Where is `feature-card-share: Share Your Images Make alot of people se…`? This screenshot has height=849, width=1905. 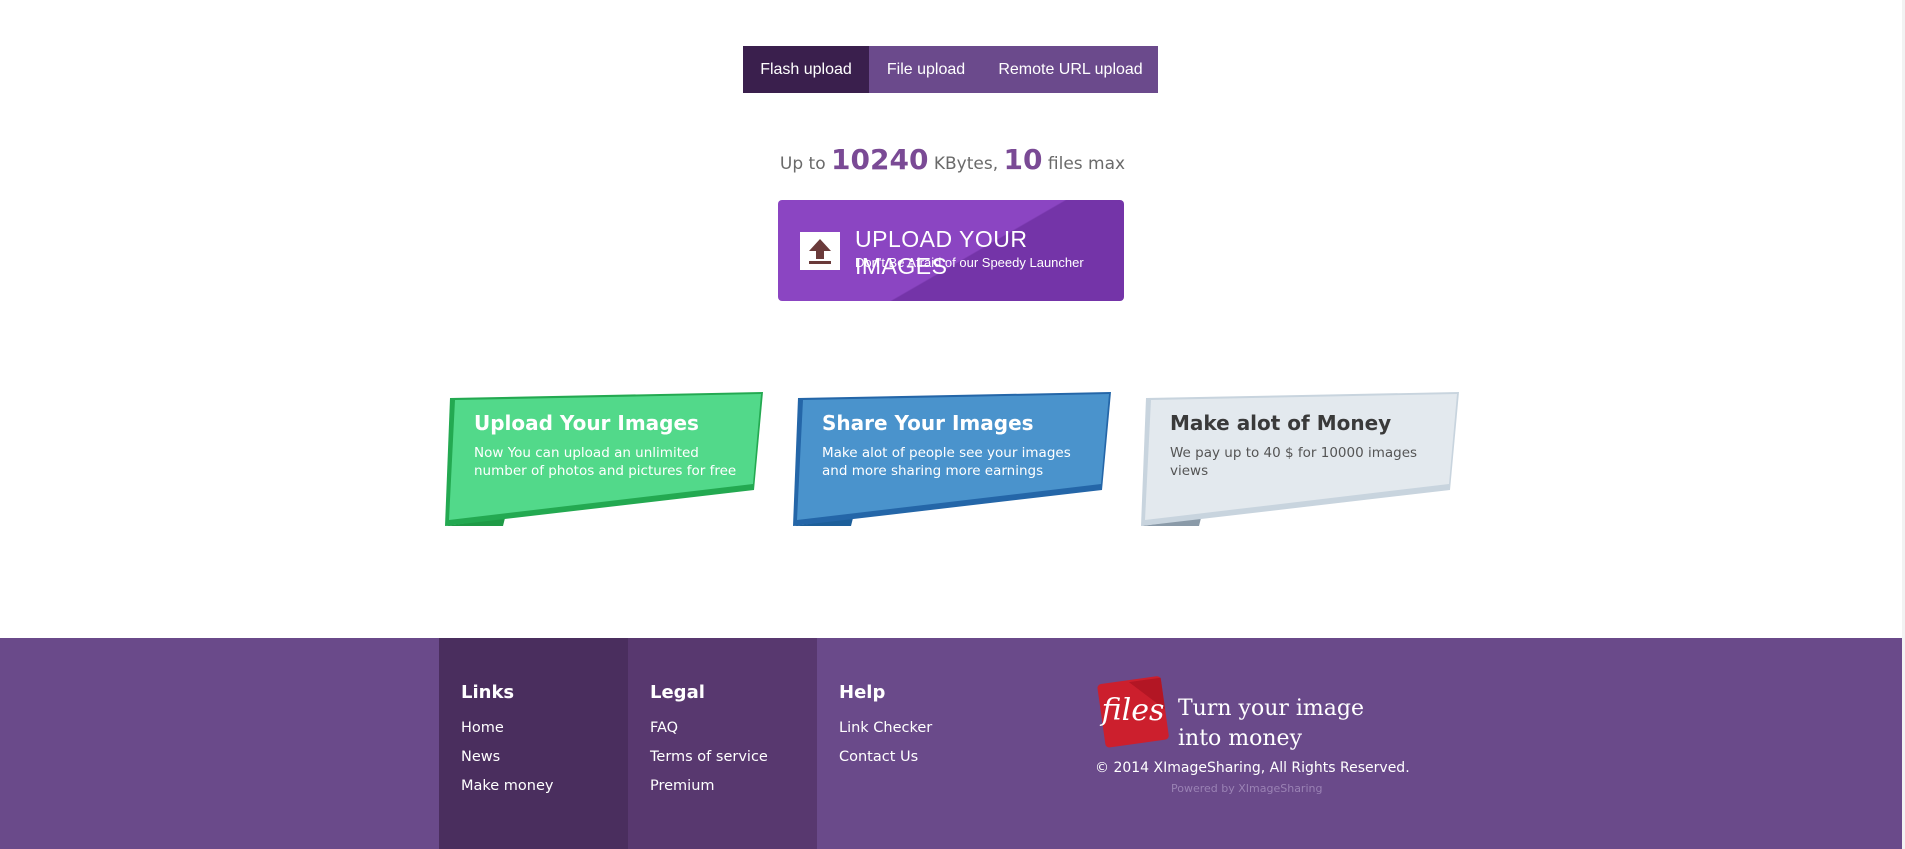
feature-card-share: Share Your Images Make alot of people se… is located at coordinates (951, 460).